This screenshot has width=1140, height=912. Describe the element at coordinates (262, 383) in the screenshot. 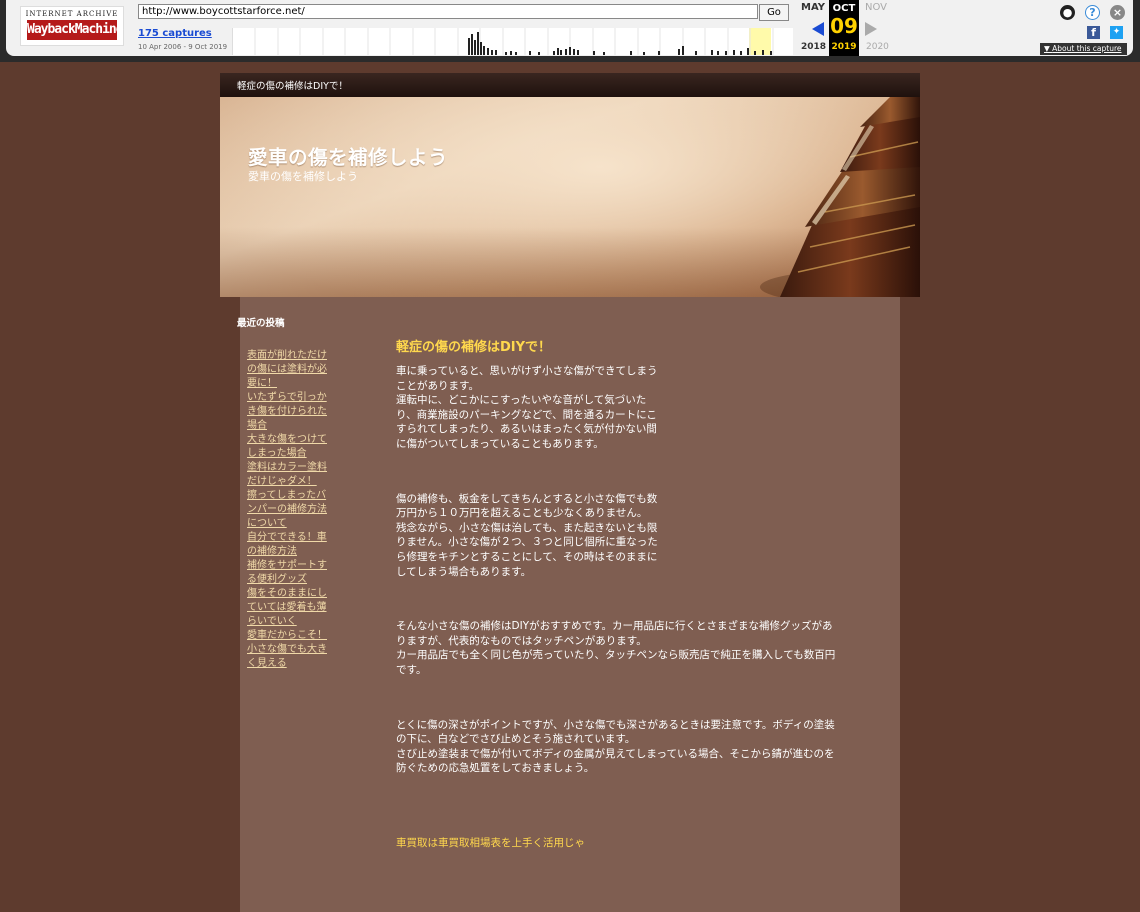

I see `sidebar-item-line: 要に！` at that location.